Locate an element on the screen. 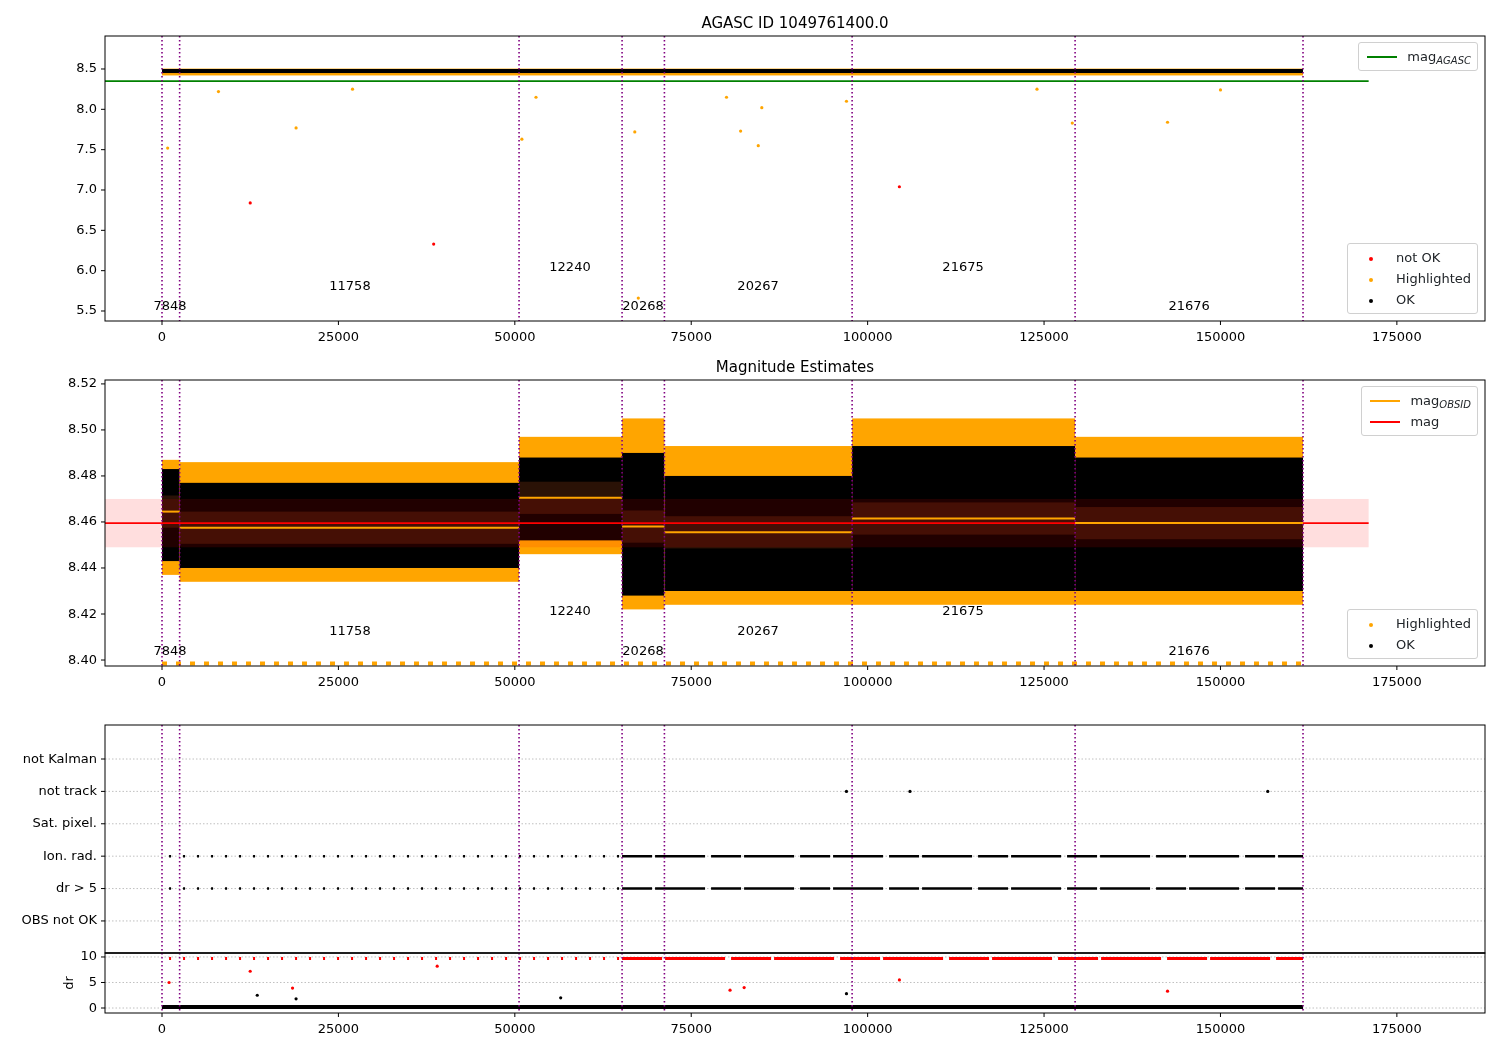 The height and width of the screenshot is (1050, 1500). tick-label: Ion. rad. is located at coordinates (70, 855).